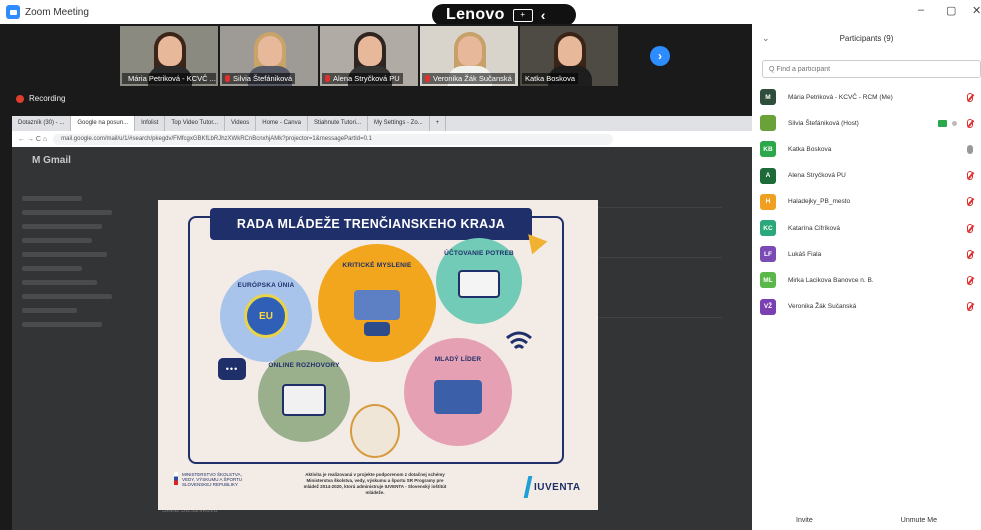 This screenshot has width=981, height=530. What do you see at coordinates (375, 431) in the screenshot?
I see `regional-coat-of-arms-logo` at bounding box center [375, 431].